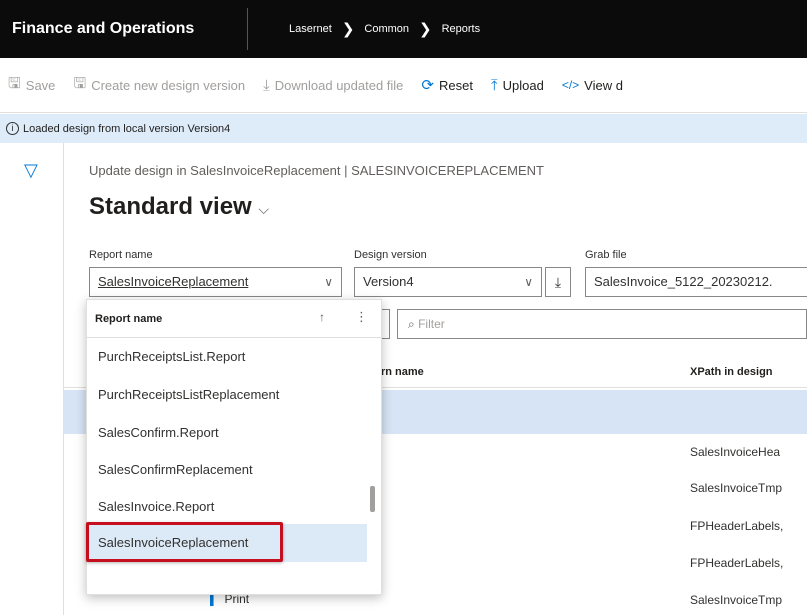  Describe the element at coordinates (33, 170) in the screenshot. I see `filter-icon: ▽` at that location.